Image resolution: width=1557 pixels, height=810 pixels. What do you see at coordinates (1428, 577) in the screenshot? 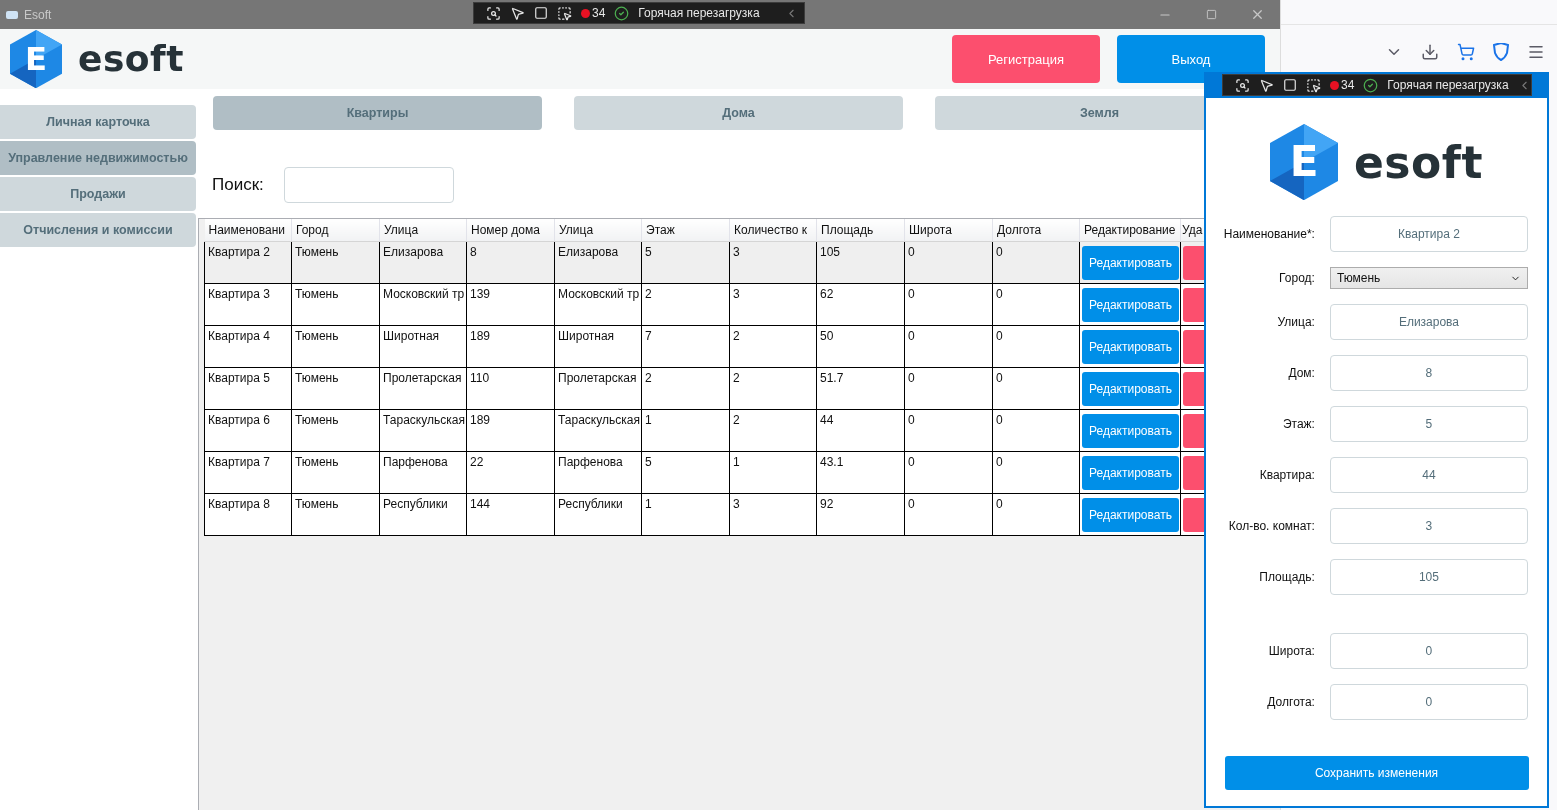
I see `input-field: 105` at bounding box center [1428, 577].